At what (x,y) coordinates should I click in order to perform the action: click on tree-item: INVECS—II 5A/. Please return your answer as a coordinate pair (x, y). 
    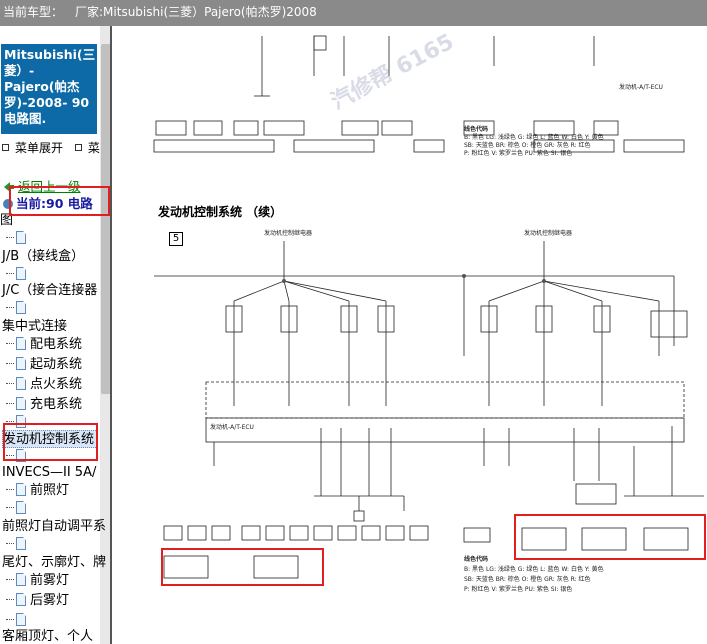
    Looking at the image, I should click on (49, 473).